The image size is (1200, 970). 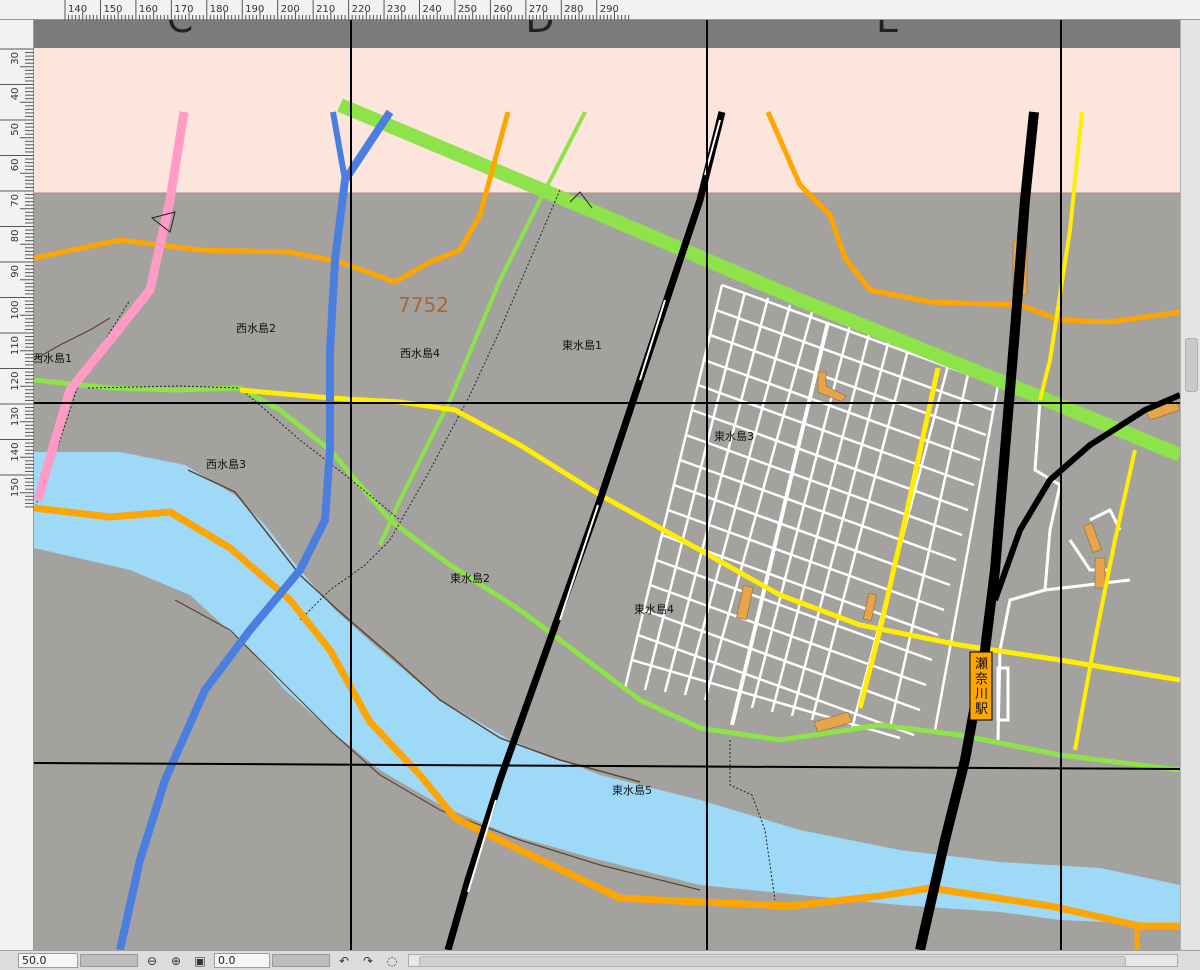 I want to click on label-higashimizushima4: 東水島4, so click(x=654, y=609).